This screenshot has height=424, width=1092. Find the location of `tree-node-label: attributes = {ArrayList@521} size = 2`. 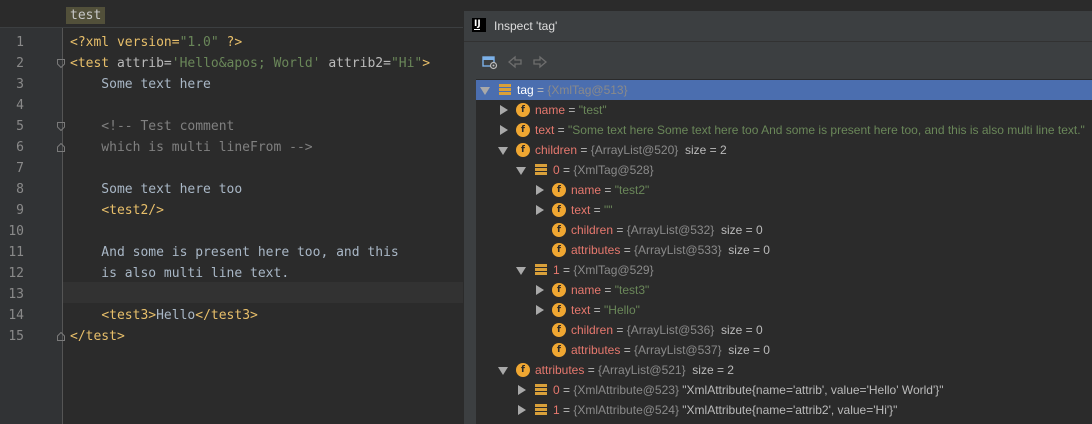

tree-node-label: attributes = {ArrayList@521} size = 2 is located at coordinates (634, 370).